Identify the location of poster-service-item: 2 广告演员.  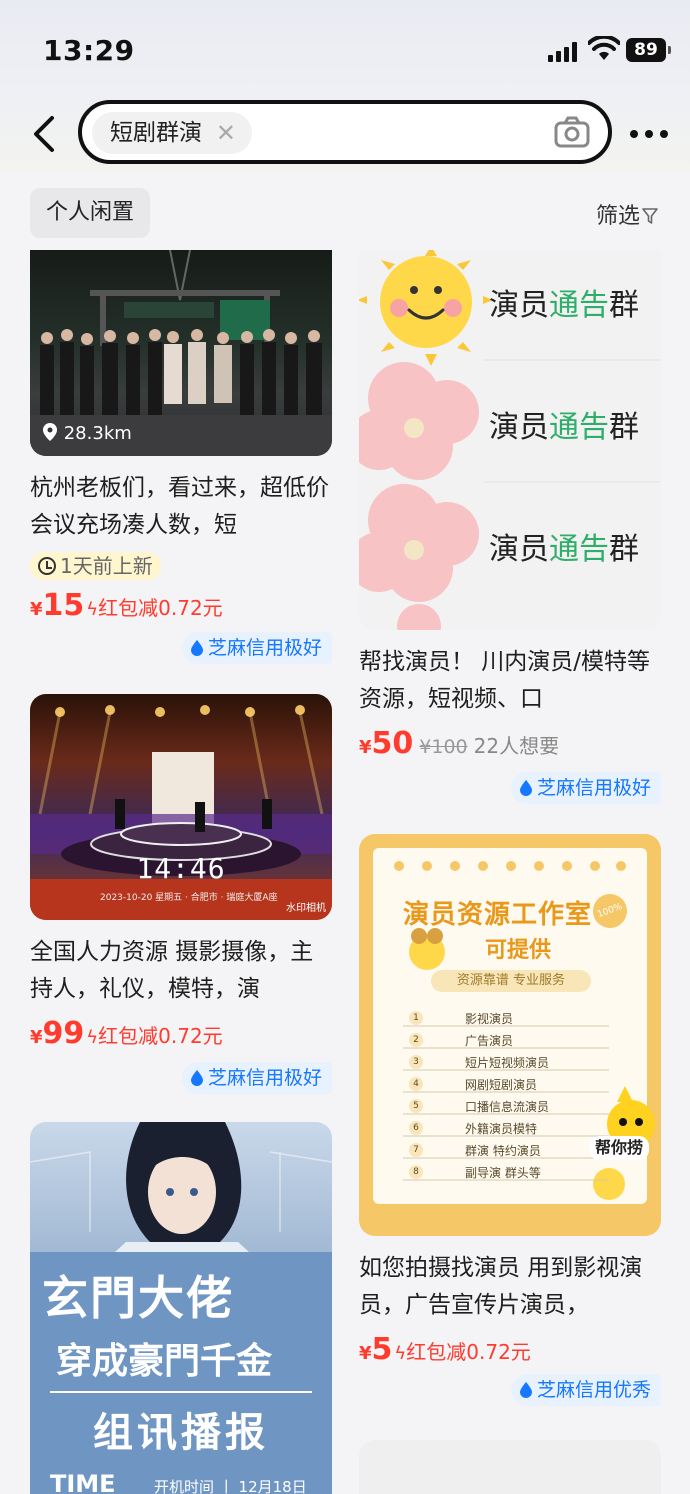
(504, 1041).